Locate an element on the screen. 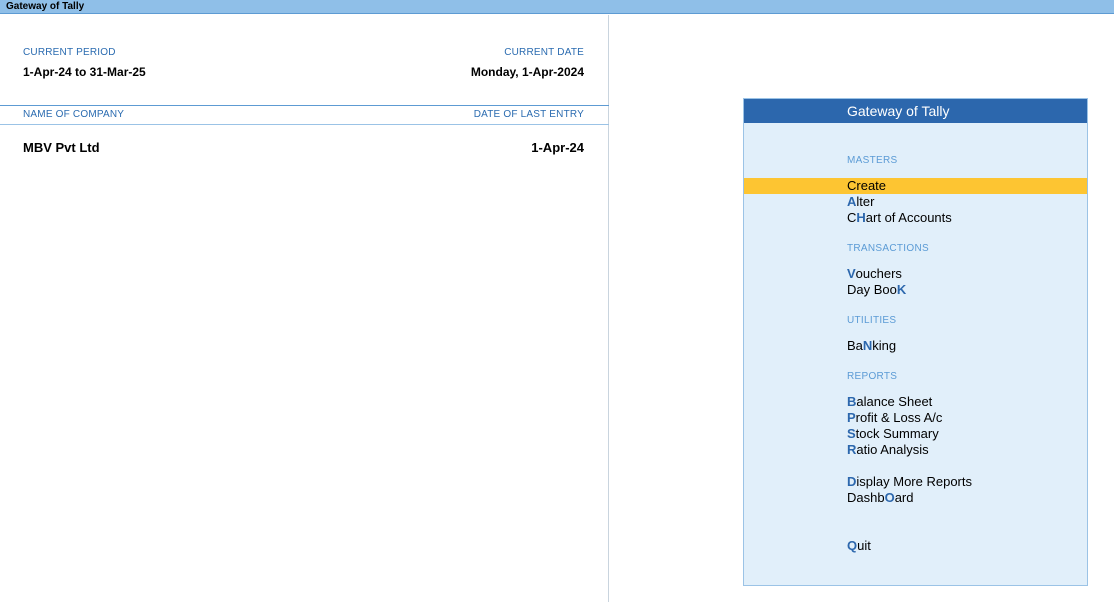 The image size is (1114, 602). gateway-menu-header: Gateway of Tally is located at coordinates (915, 111).